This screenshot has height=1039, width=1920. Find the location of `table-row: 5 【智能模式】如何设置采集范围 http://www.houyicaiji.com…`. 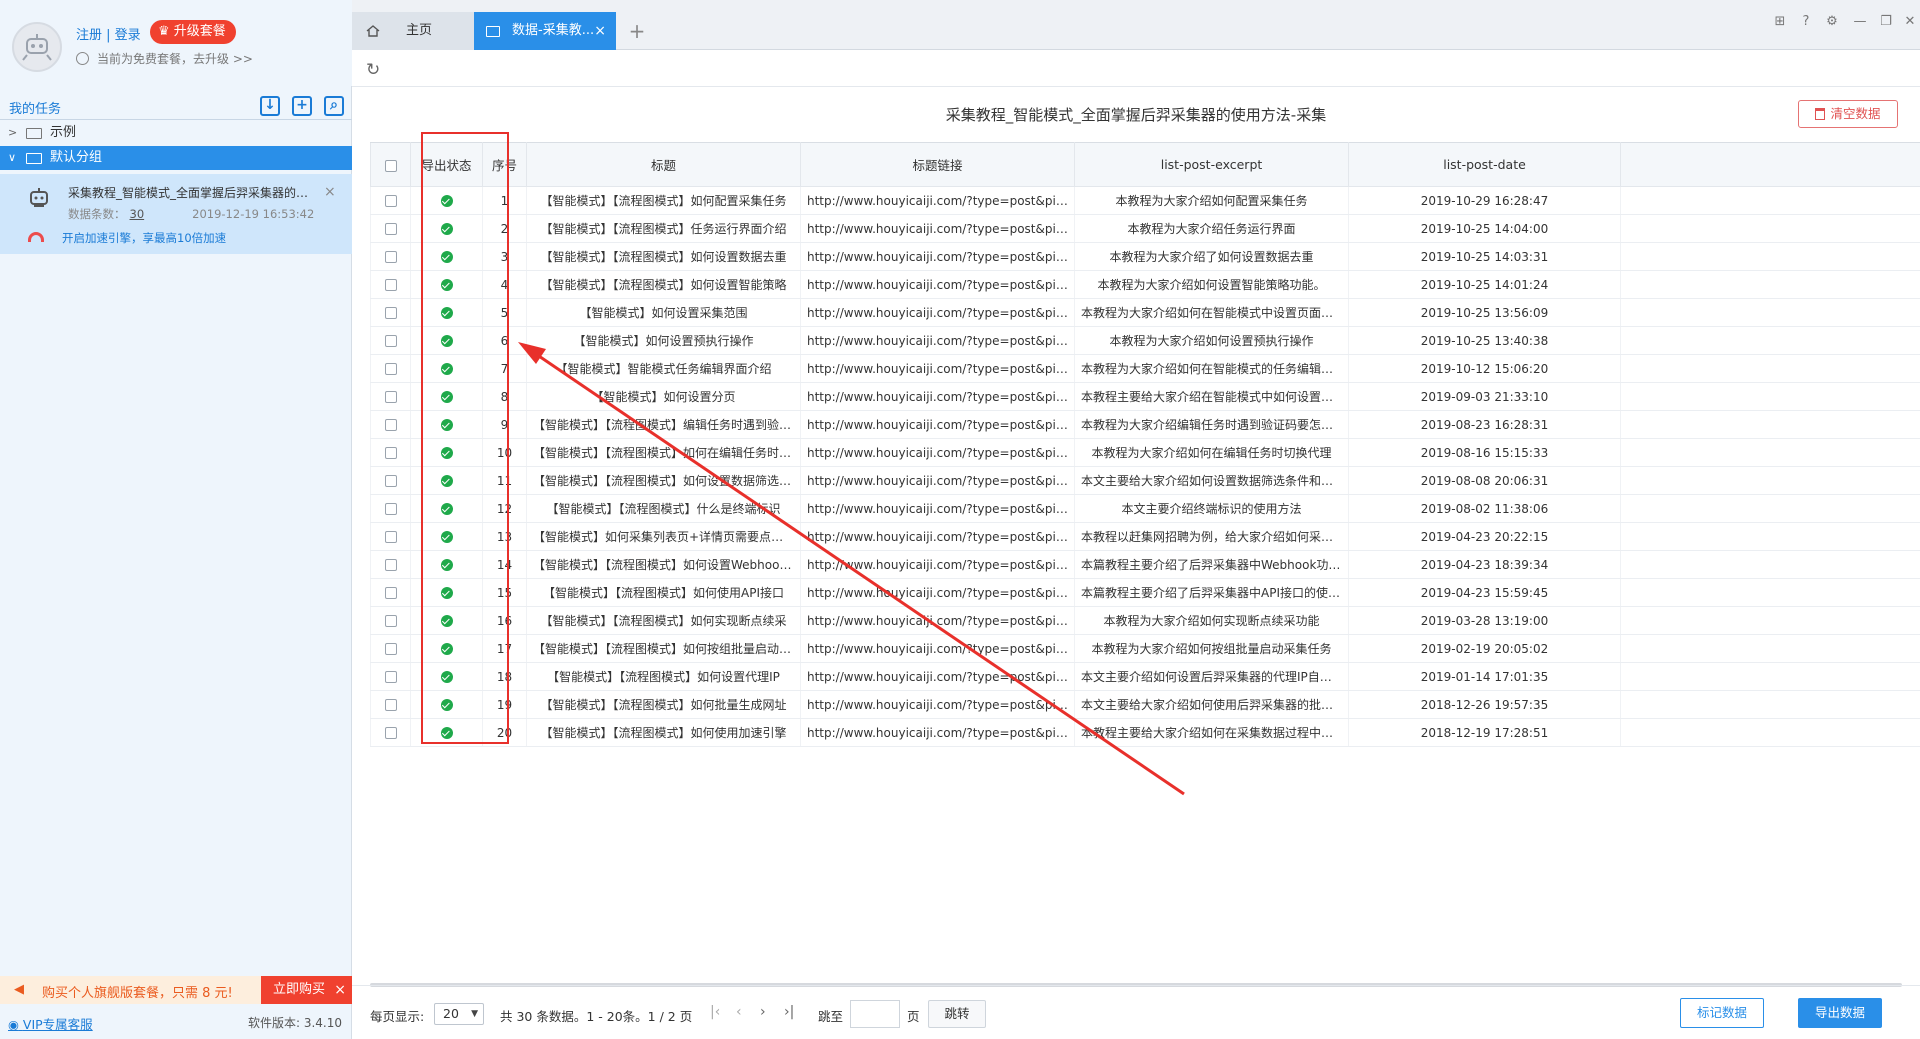

table-row: 5 【智能模式】如何设置采集范围 http://www.houyicaiji.com… is located at coordinates (1145, 312).